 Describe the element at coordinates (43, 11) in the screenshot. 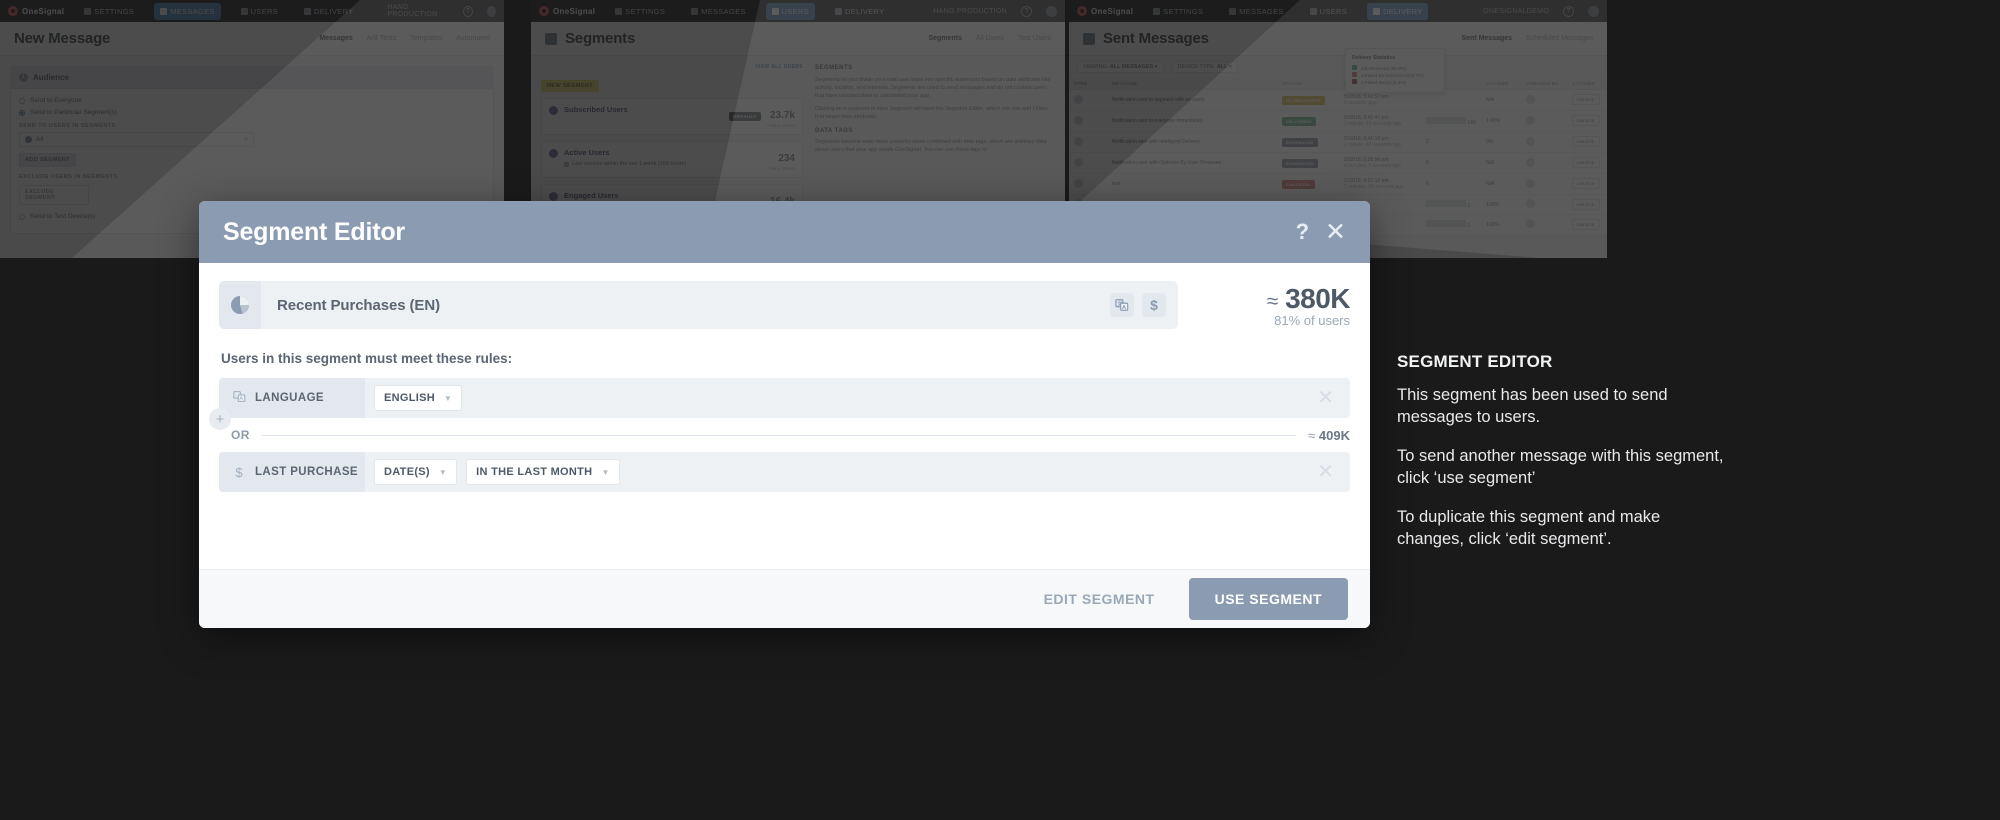

I see `brand-label: OneSignal` at that location.